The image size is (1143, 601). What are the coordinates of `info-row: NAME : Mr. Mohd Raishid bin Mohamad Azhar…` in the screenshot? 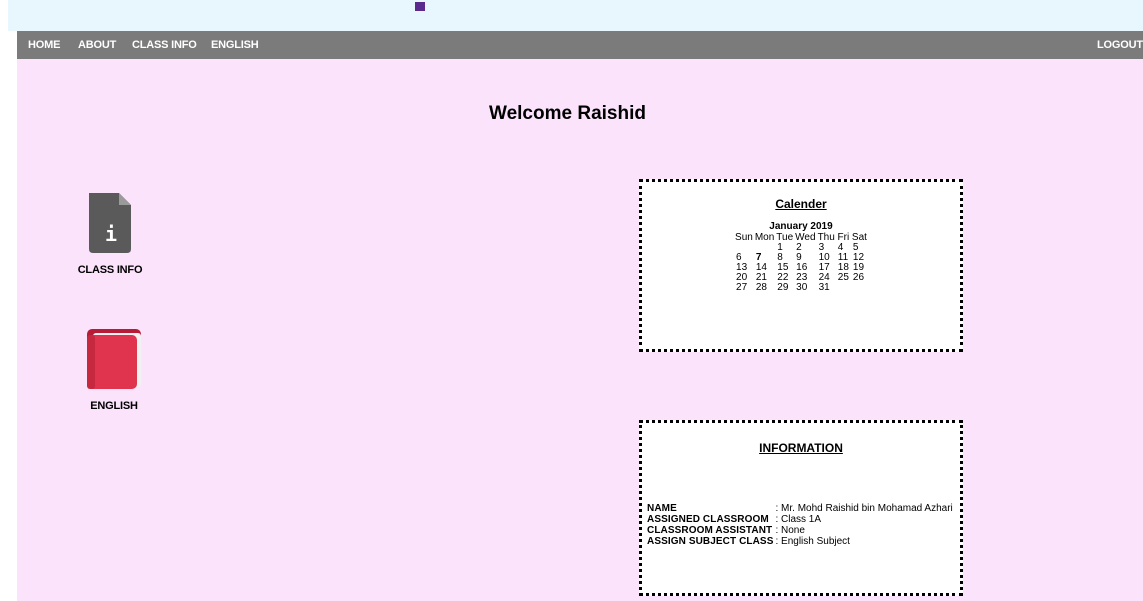 It's located at (800, 508).